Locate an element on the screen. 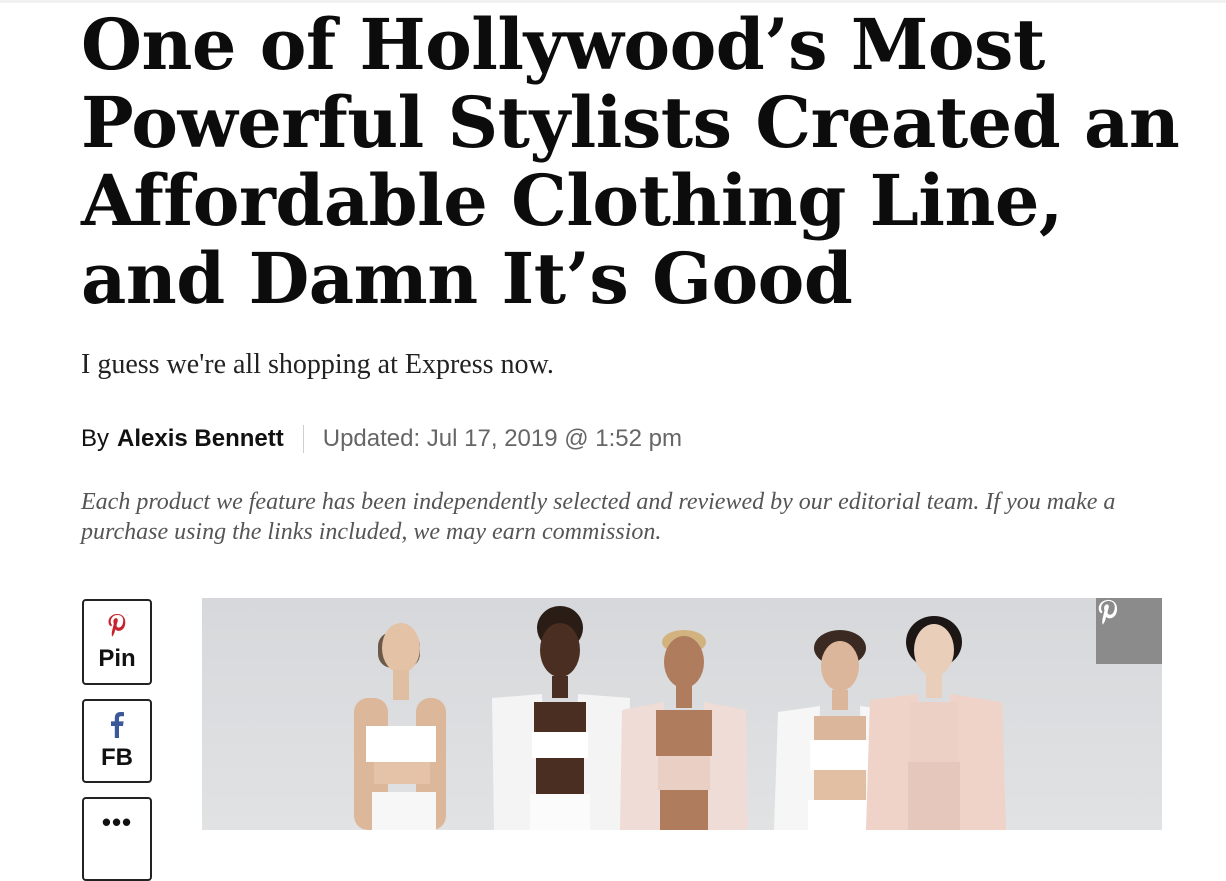 The height and width of the screenshot is (881, 1226). byline-prefix: By is located at coordinates (95, 438).